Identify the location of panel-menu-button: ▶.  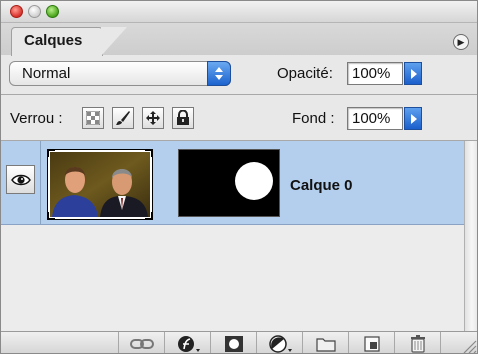
(461, 42).